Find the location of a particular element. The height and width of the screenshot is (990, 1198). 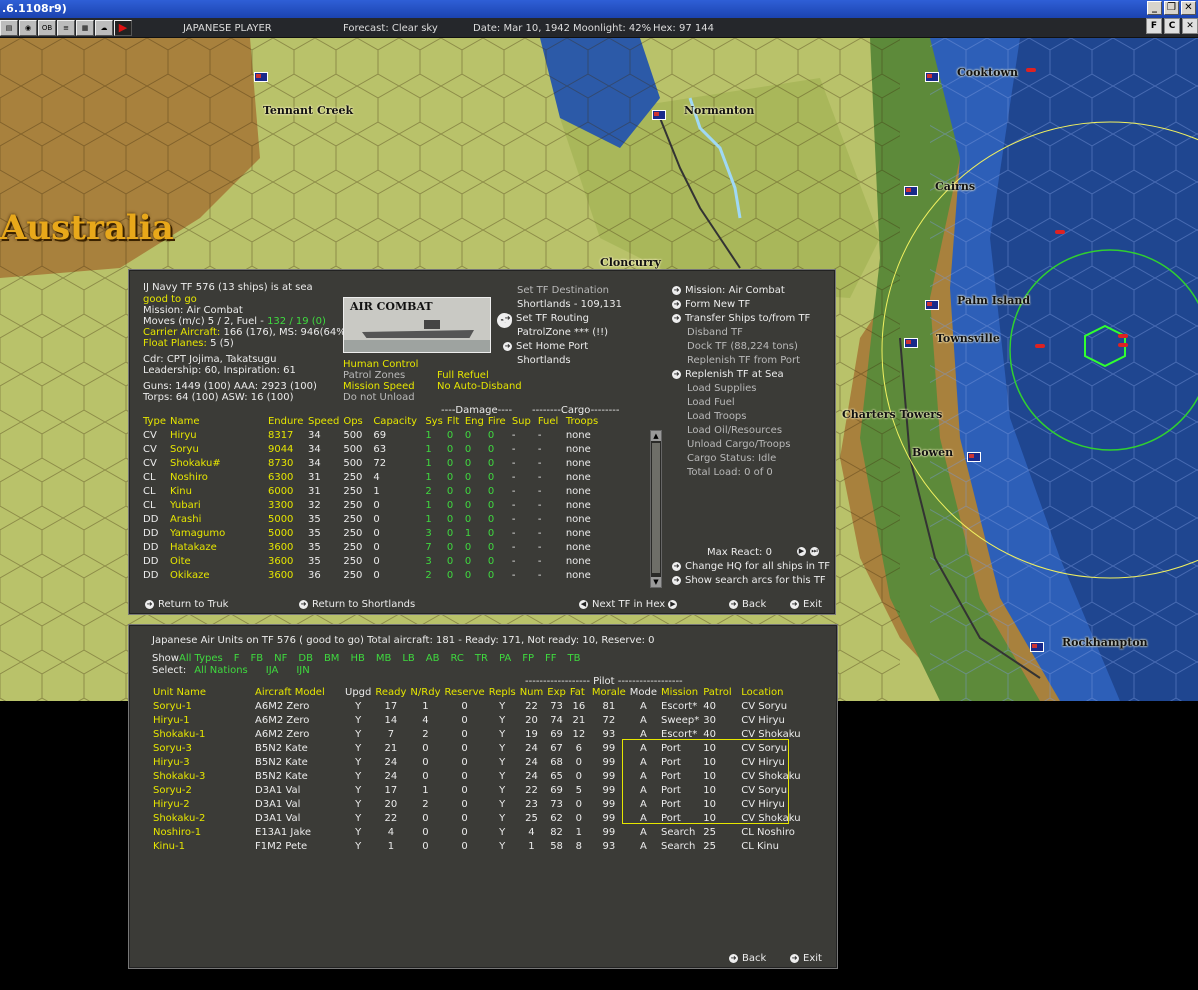

save-icon: ▤ is located at coordinates (9, 28).